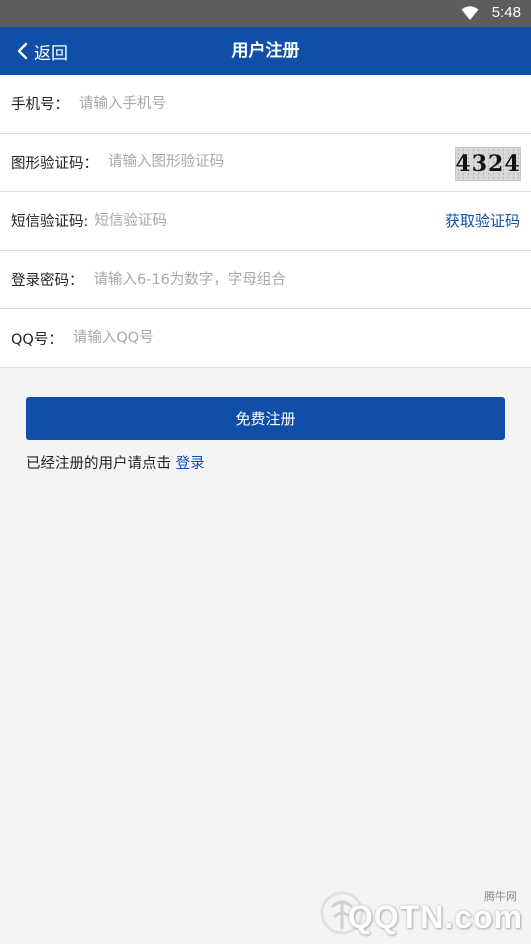  I want to click on login-link: 登录, so click(190, 464).